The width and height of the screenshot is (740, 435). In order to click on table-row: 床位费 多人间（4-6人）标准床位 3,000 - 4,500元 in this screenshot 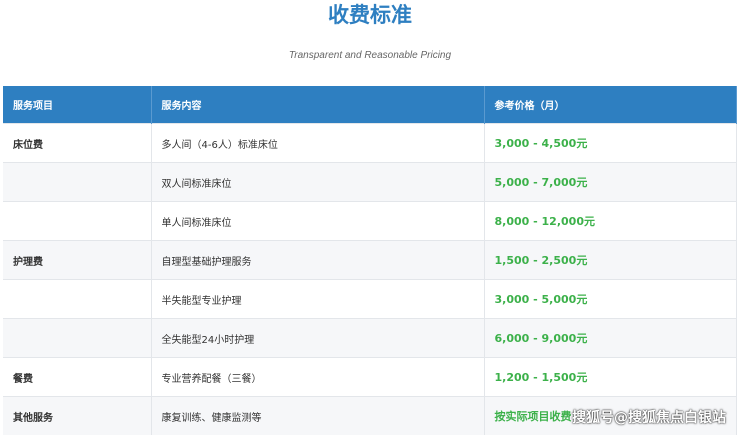, I will do `click(370, 143)`.